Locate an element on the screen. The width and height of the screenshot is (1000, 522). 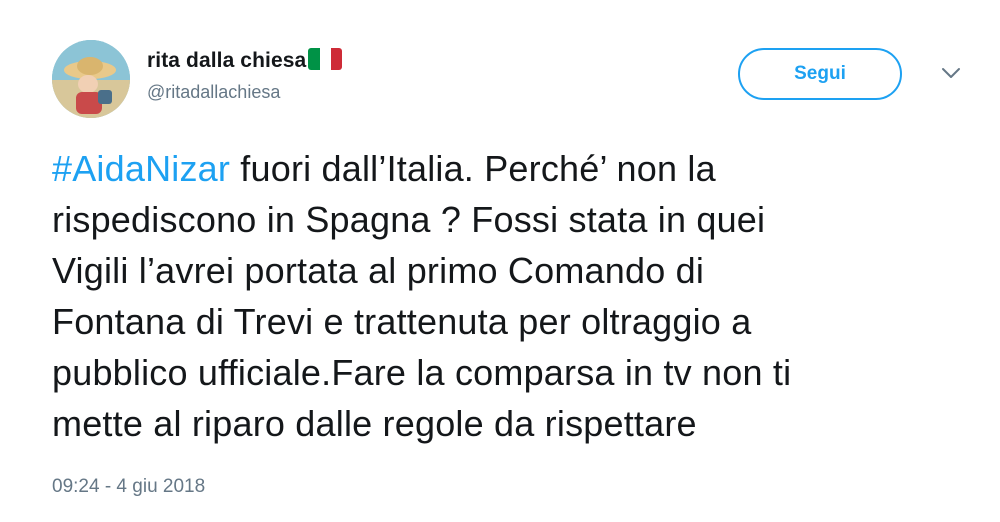
display-name: rita dalla chiesa is located at coordinates (226, 61).